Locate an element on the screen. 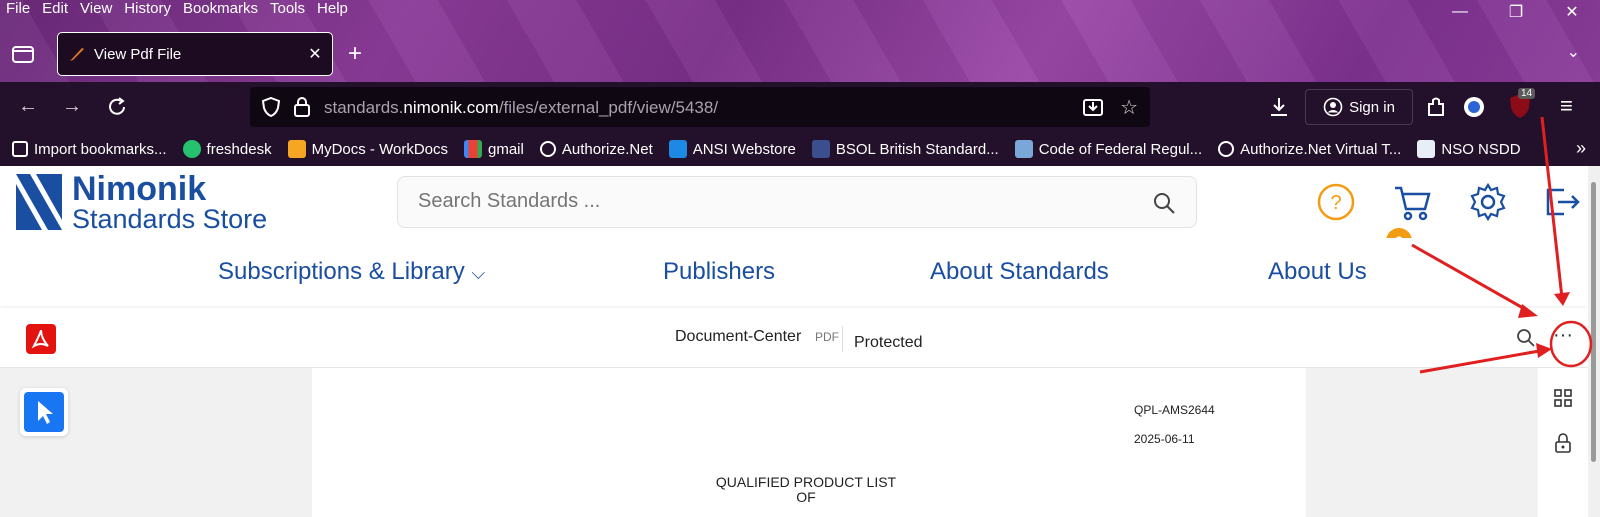 Image resolution: width=1600 pixels, height=517 pixels. toolbar-divider is located at coordinates (842, 339).